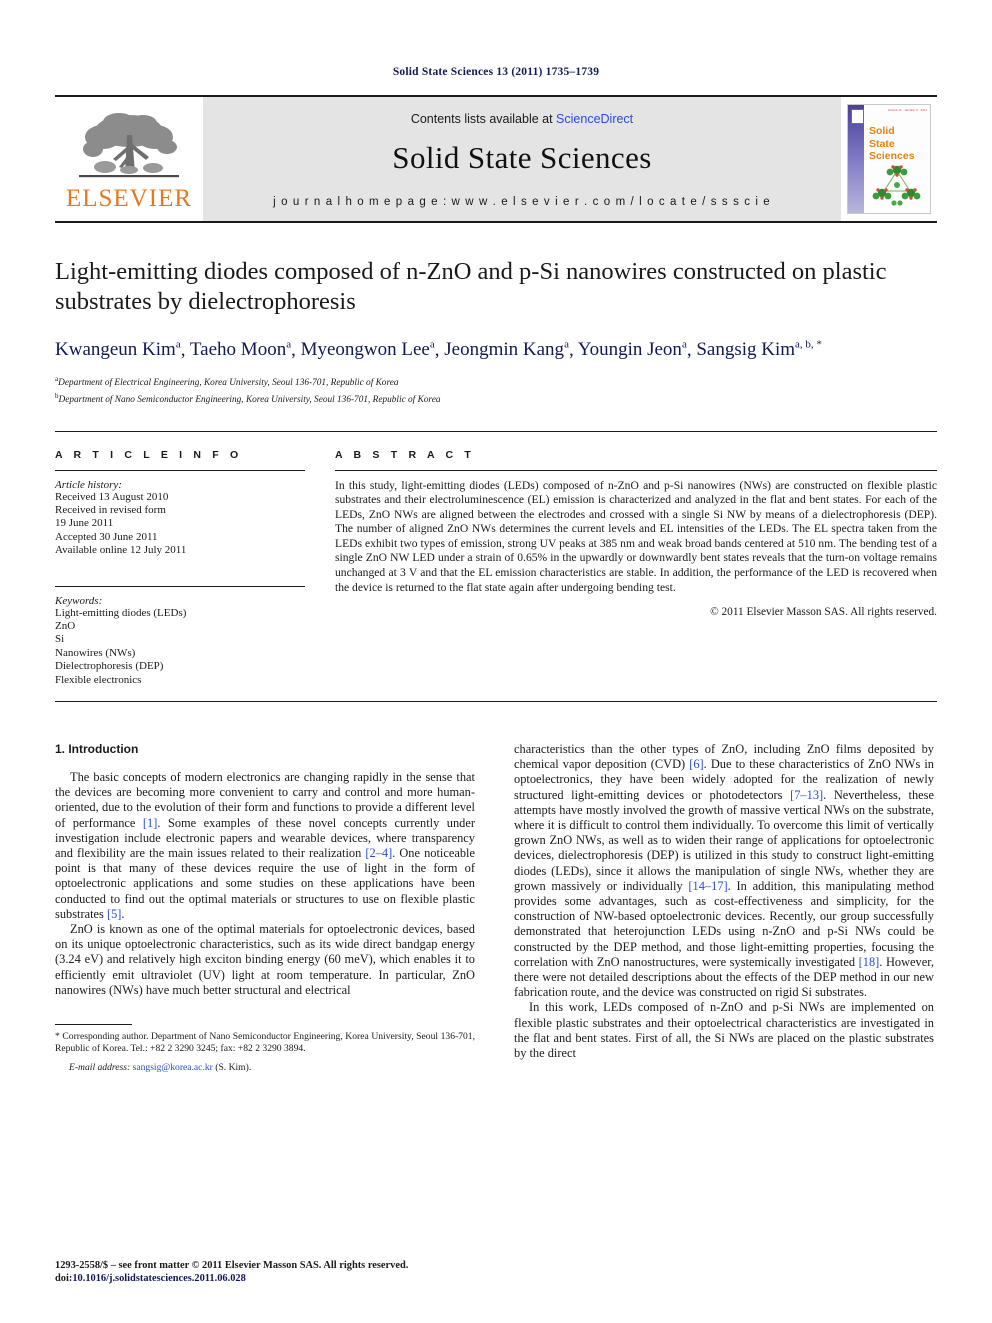 Image resolution: width=992 pixels, height=1323 pixels. I want to click on article-history-4: Available online 12 July 2011, so click(121, 550).